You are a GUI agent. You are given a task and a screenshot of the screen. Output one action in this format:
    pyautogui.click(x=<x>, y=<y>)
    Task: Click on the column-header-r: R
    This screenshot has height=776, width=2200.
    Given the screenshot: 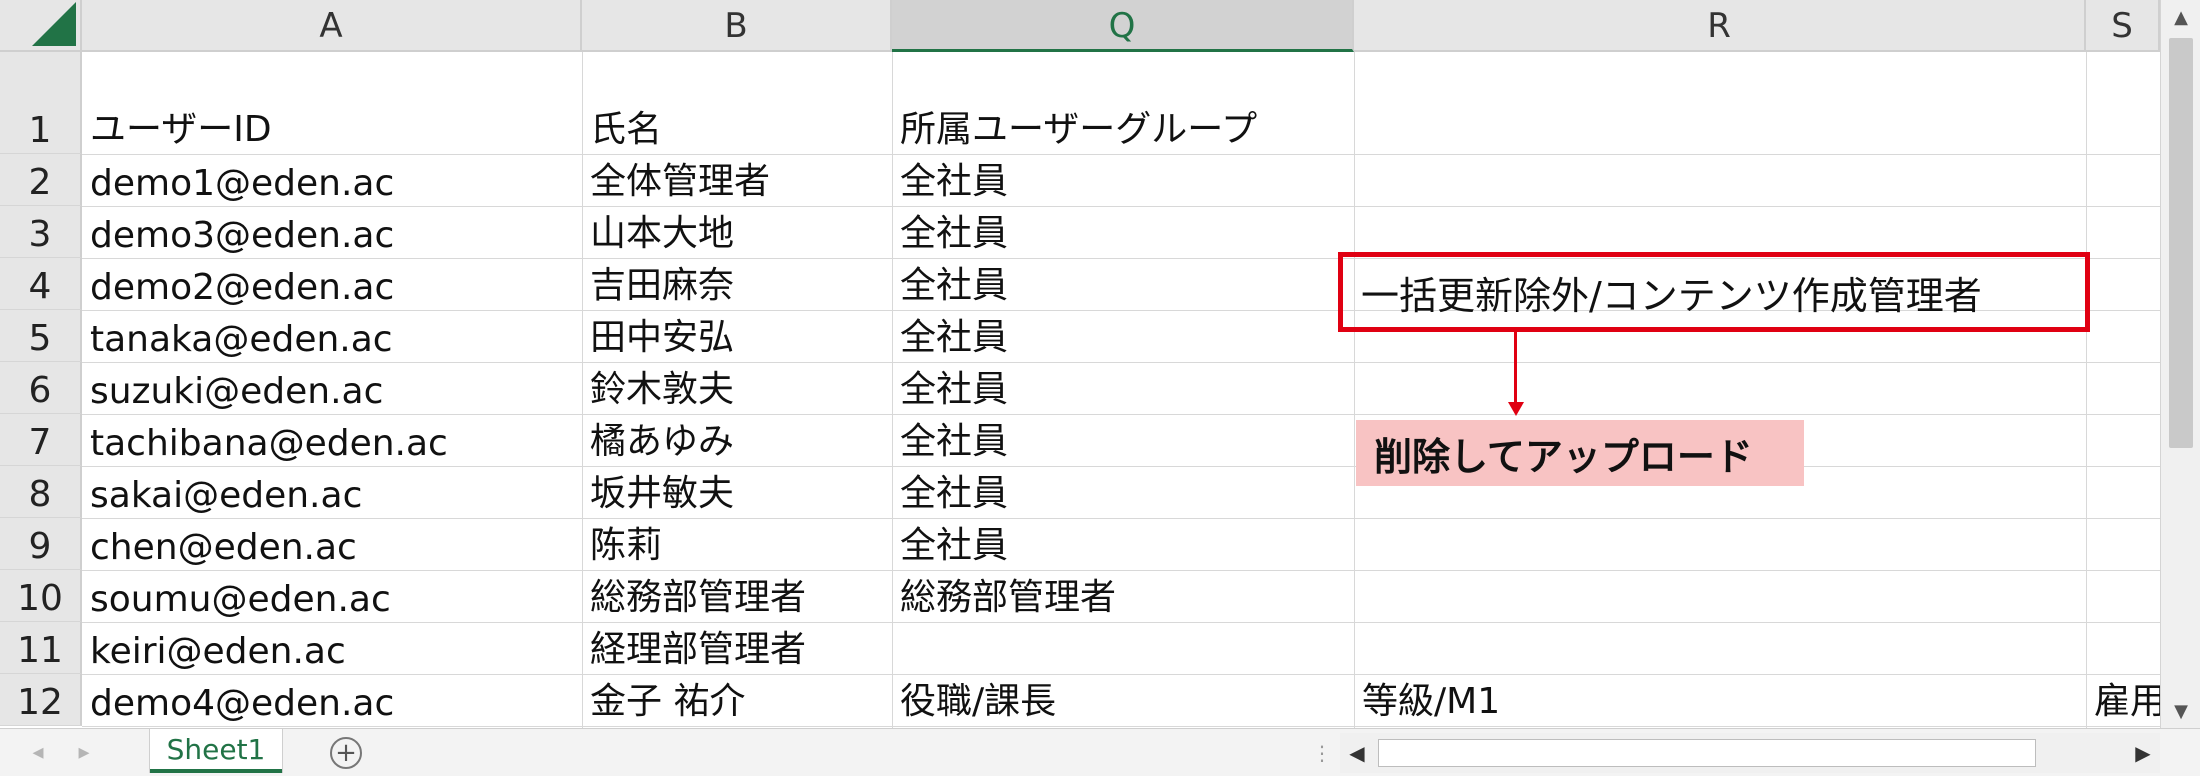 What is the action you would take?
    pyautogui.click(x=1720, y=26)
    